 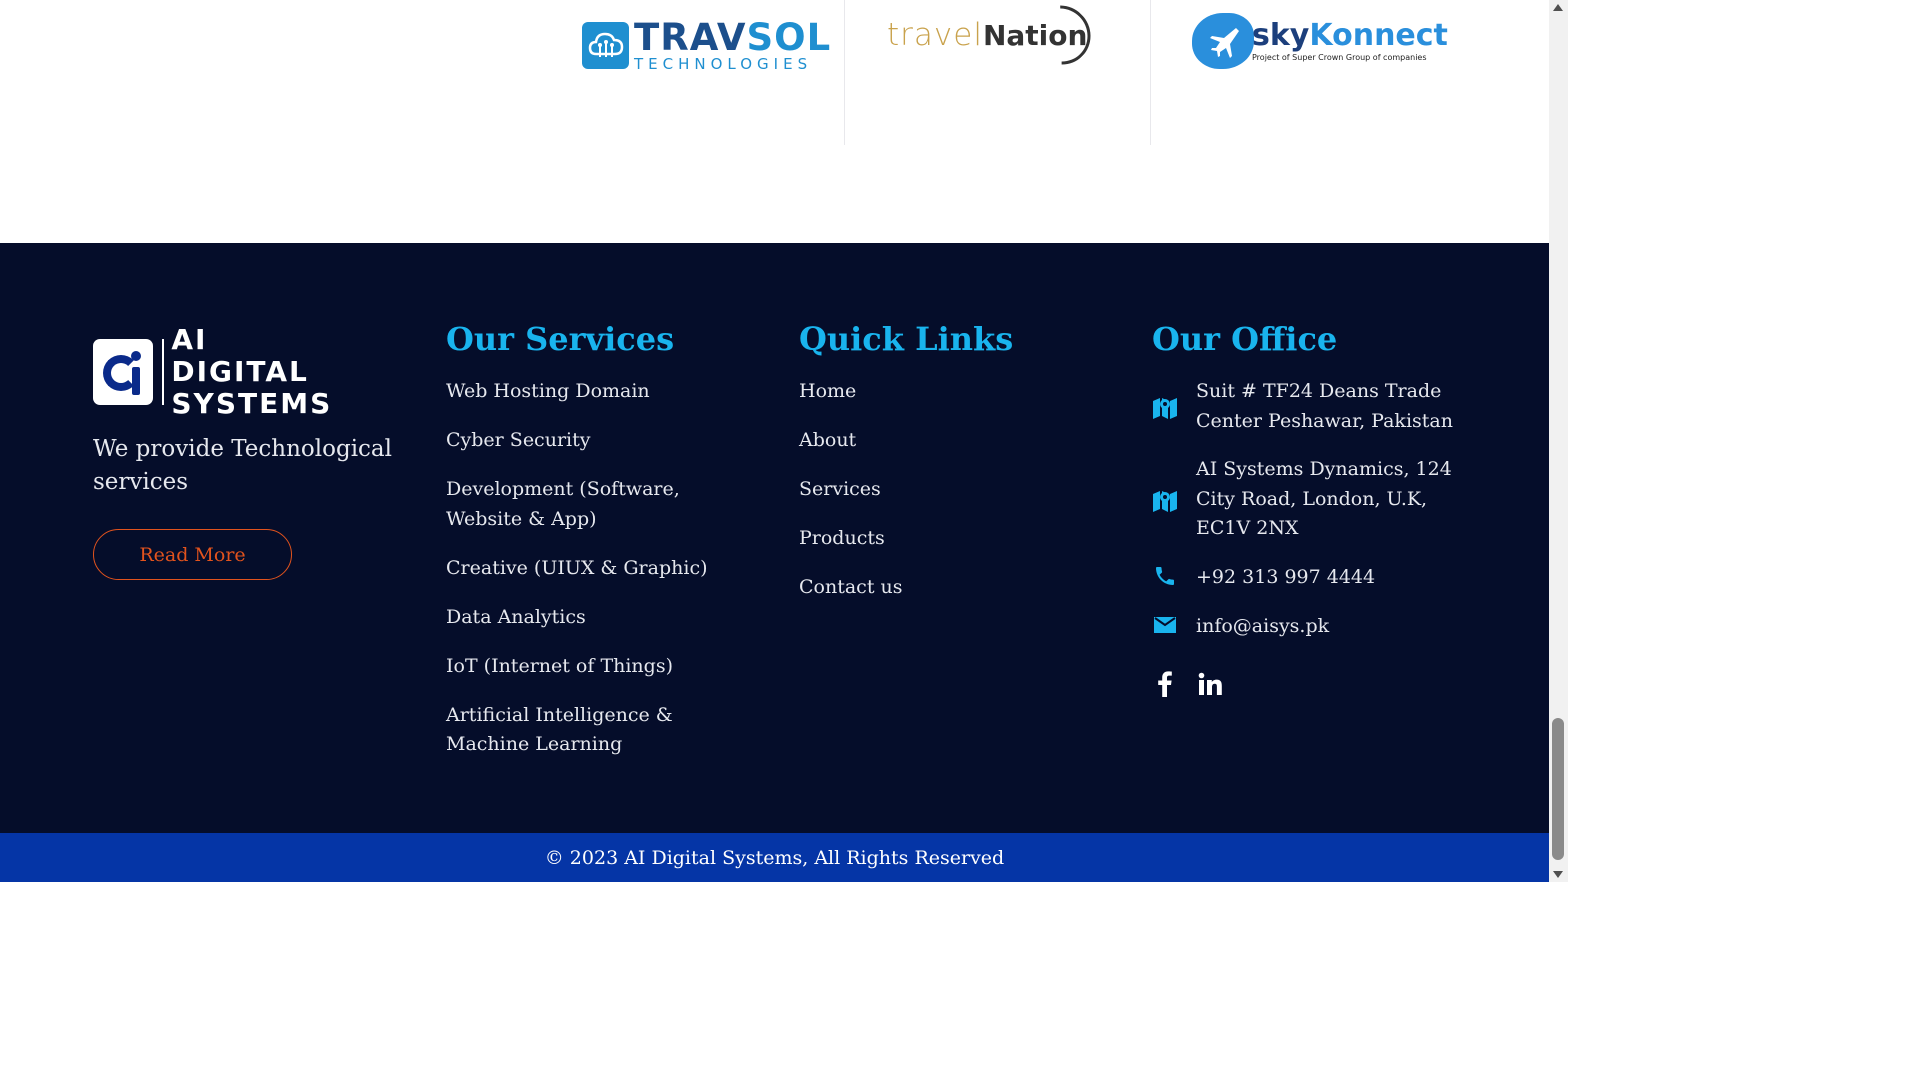 What do you see at coordinates (723, 63) in the screenshot?
I see `travsol-subtitle: TECHNOLOGIES` at bounding box center [723, 63].